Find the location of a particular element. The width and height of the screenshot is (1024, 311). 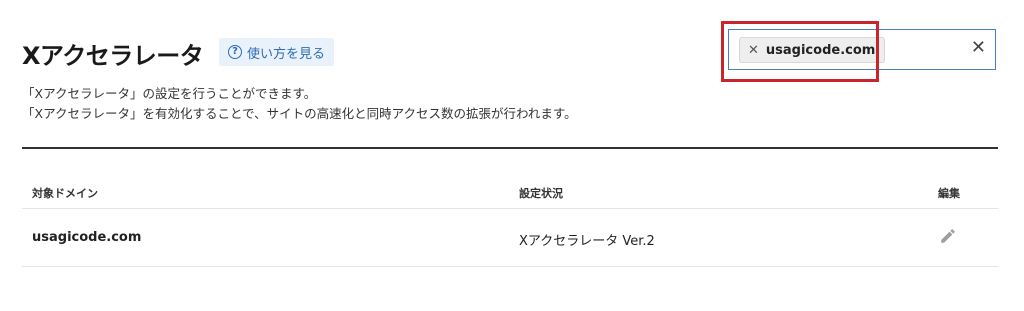

table-header-divider is located at coordinates (510, 208).